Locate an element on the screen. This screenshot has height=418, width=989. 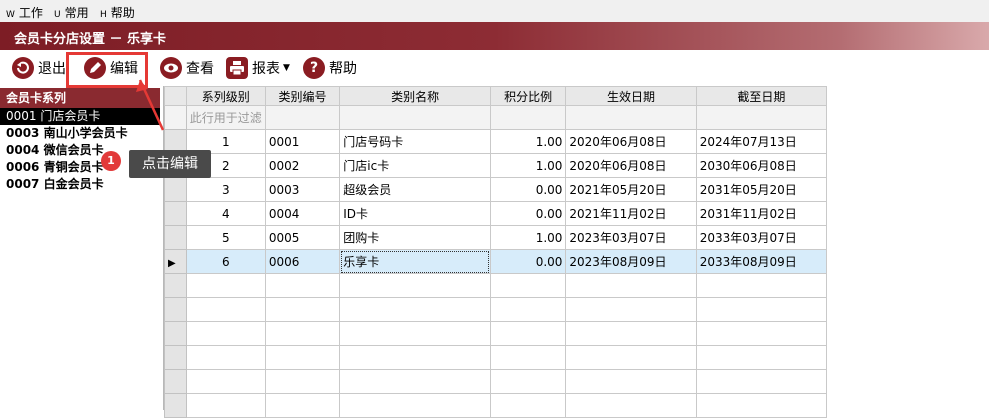
table-cell: 2030年06月08日 is located at coordinates (761, 165).